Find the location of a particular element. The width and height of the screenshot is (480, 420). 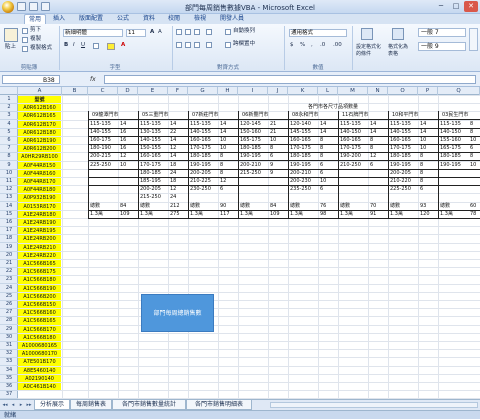

model-cell: A0R612B190 is located at coordinates (39, 141).